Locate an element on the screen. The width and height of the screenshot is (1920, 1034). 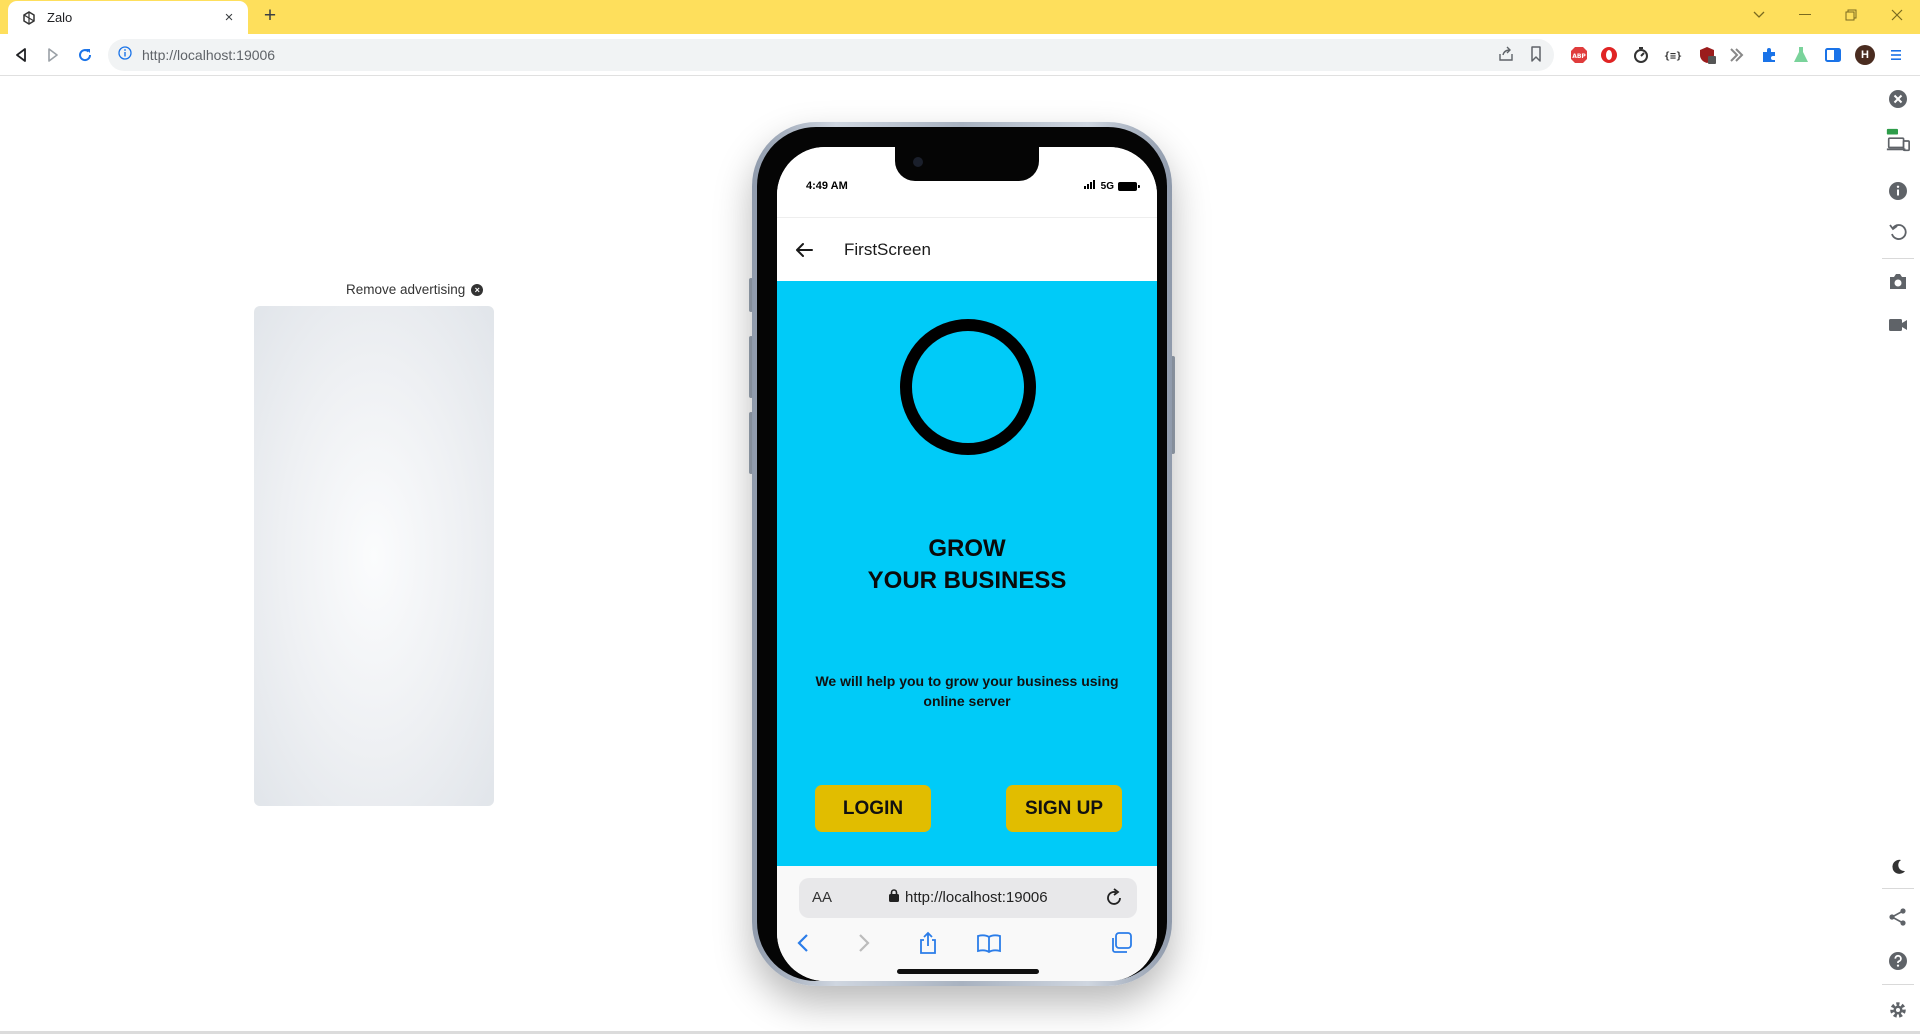
minimize-button is located at coordinates (1805, 15).